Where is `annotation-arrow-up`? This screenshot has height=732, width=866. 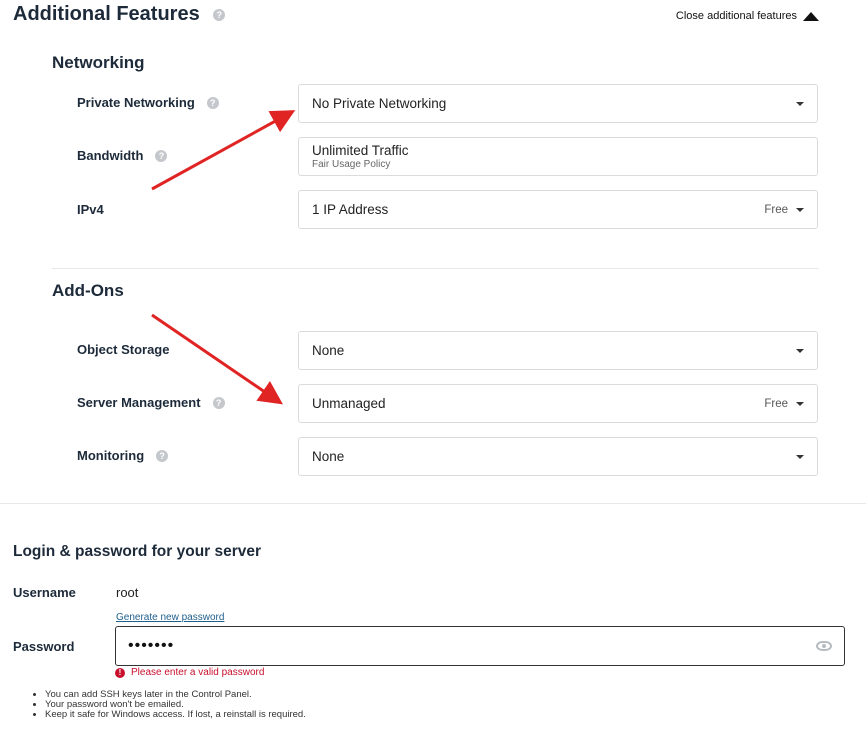 annotation-arrow-up is located at coordinates (223, 150).